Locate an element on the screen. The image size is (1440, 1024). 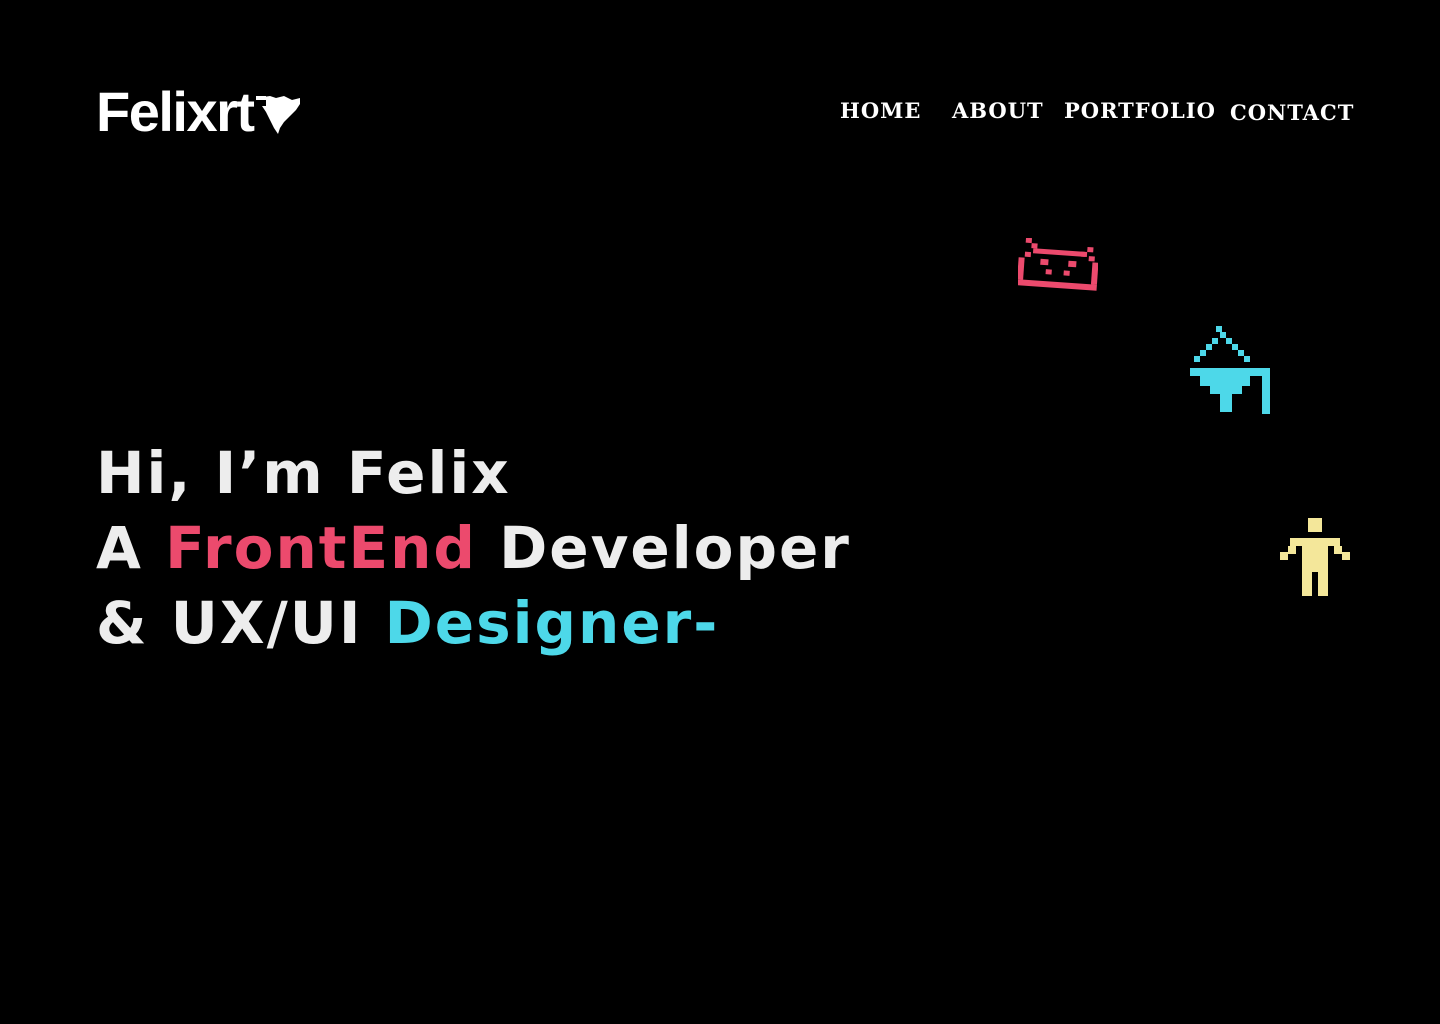
pixel-person-icon is located at coordinates (1315, 557).